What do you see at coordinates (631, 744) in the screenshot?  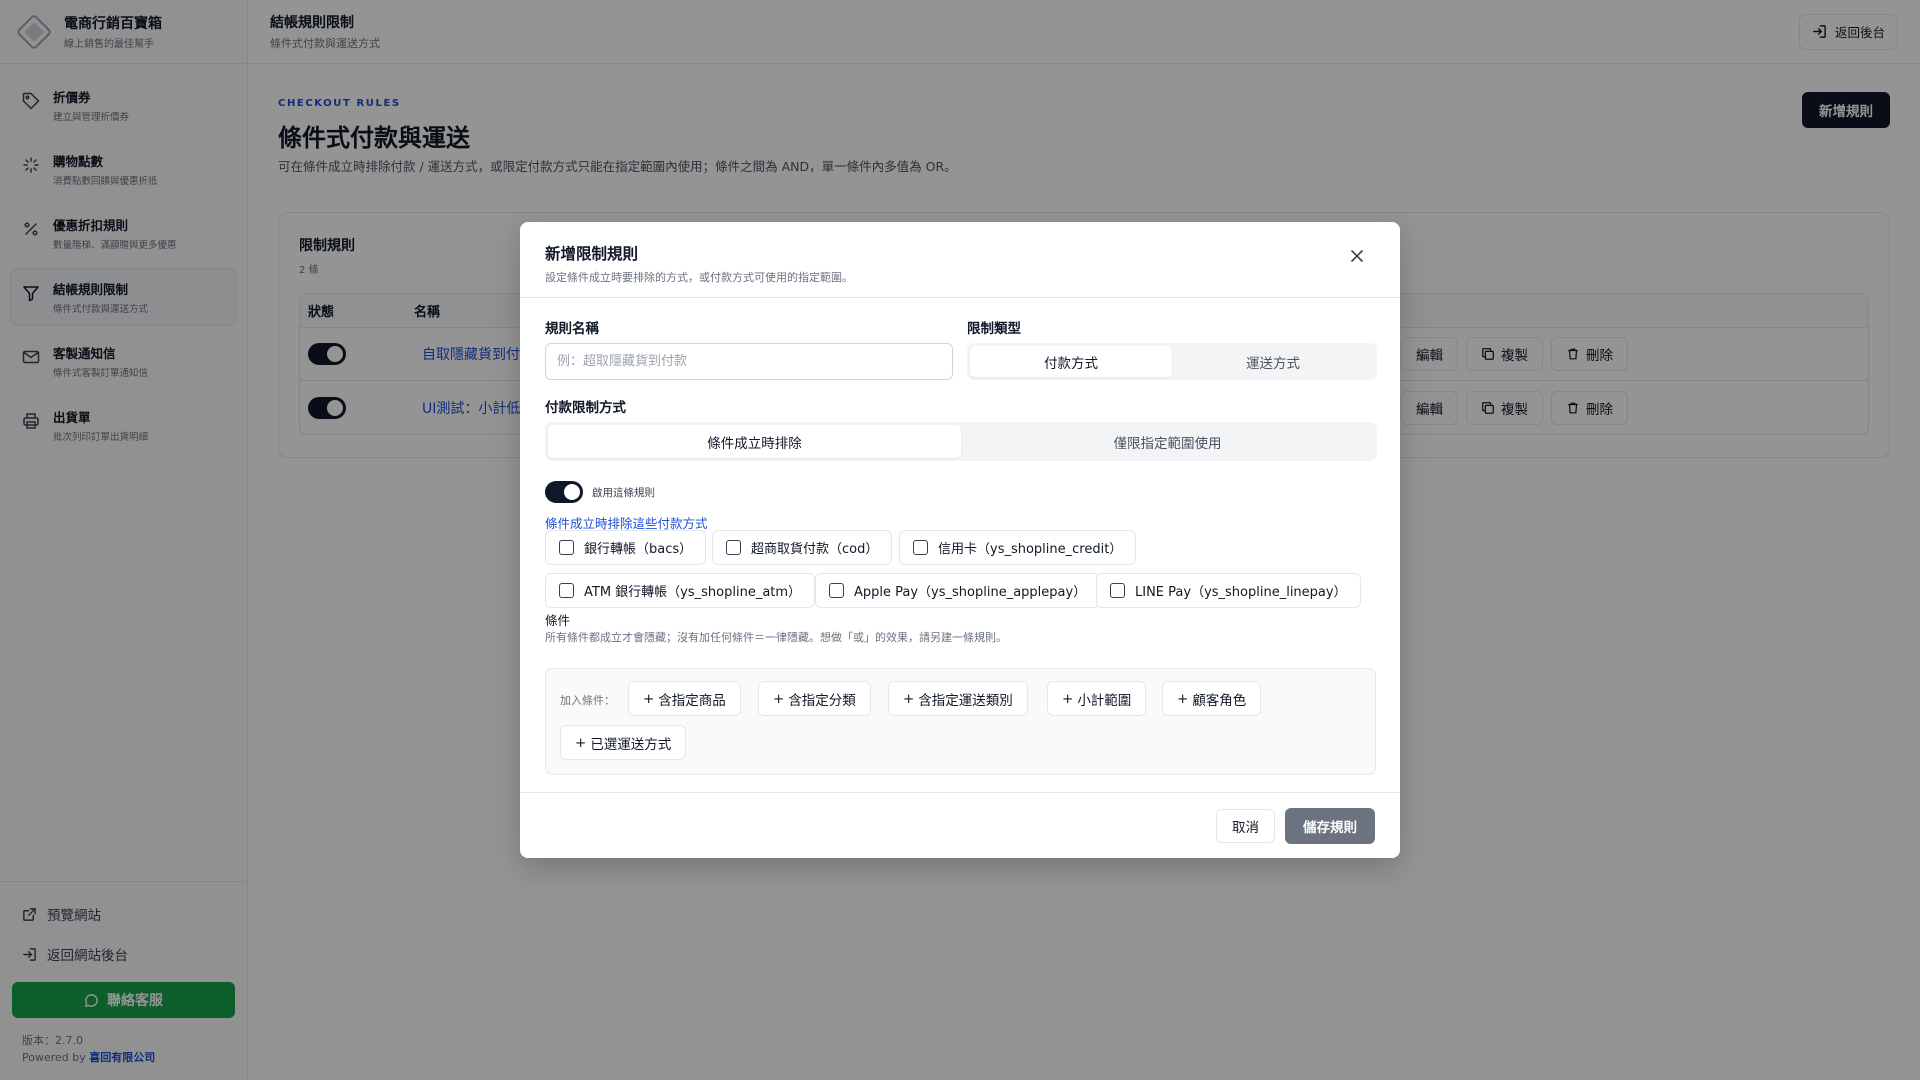 I see `add-condition-text: 已選運送方式` at bounding box center [631, 744].